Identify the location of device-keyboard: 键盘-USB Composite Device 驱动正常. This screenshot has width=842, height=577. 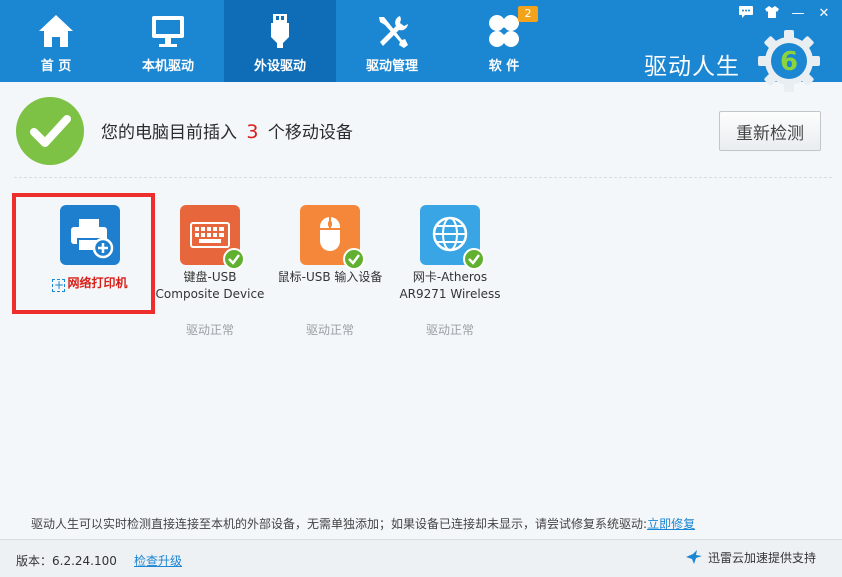
(210, 271).